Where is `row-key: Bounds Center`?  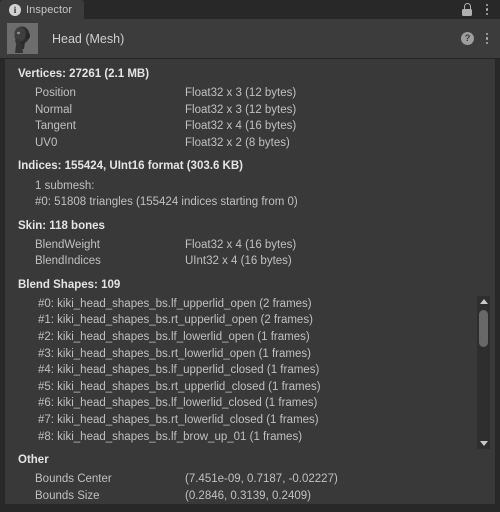
row-key: Bounds Center is located at coordinates (73, 479).